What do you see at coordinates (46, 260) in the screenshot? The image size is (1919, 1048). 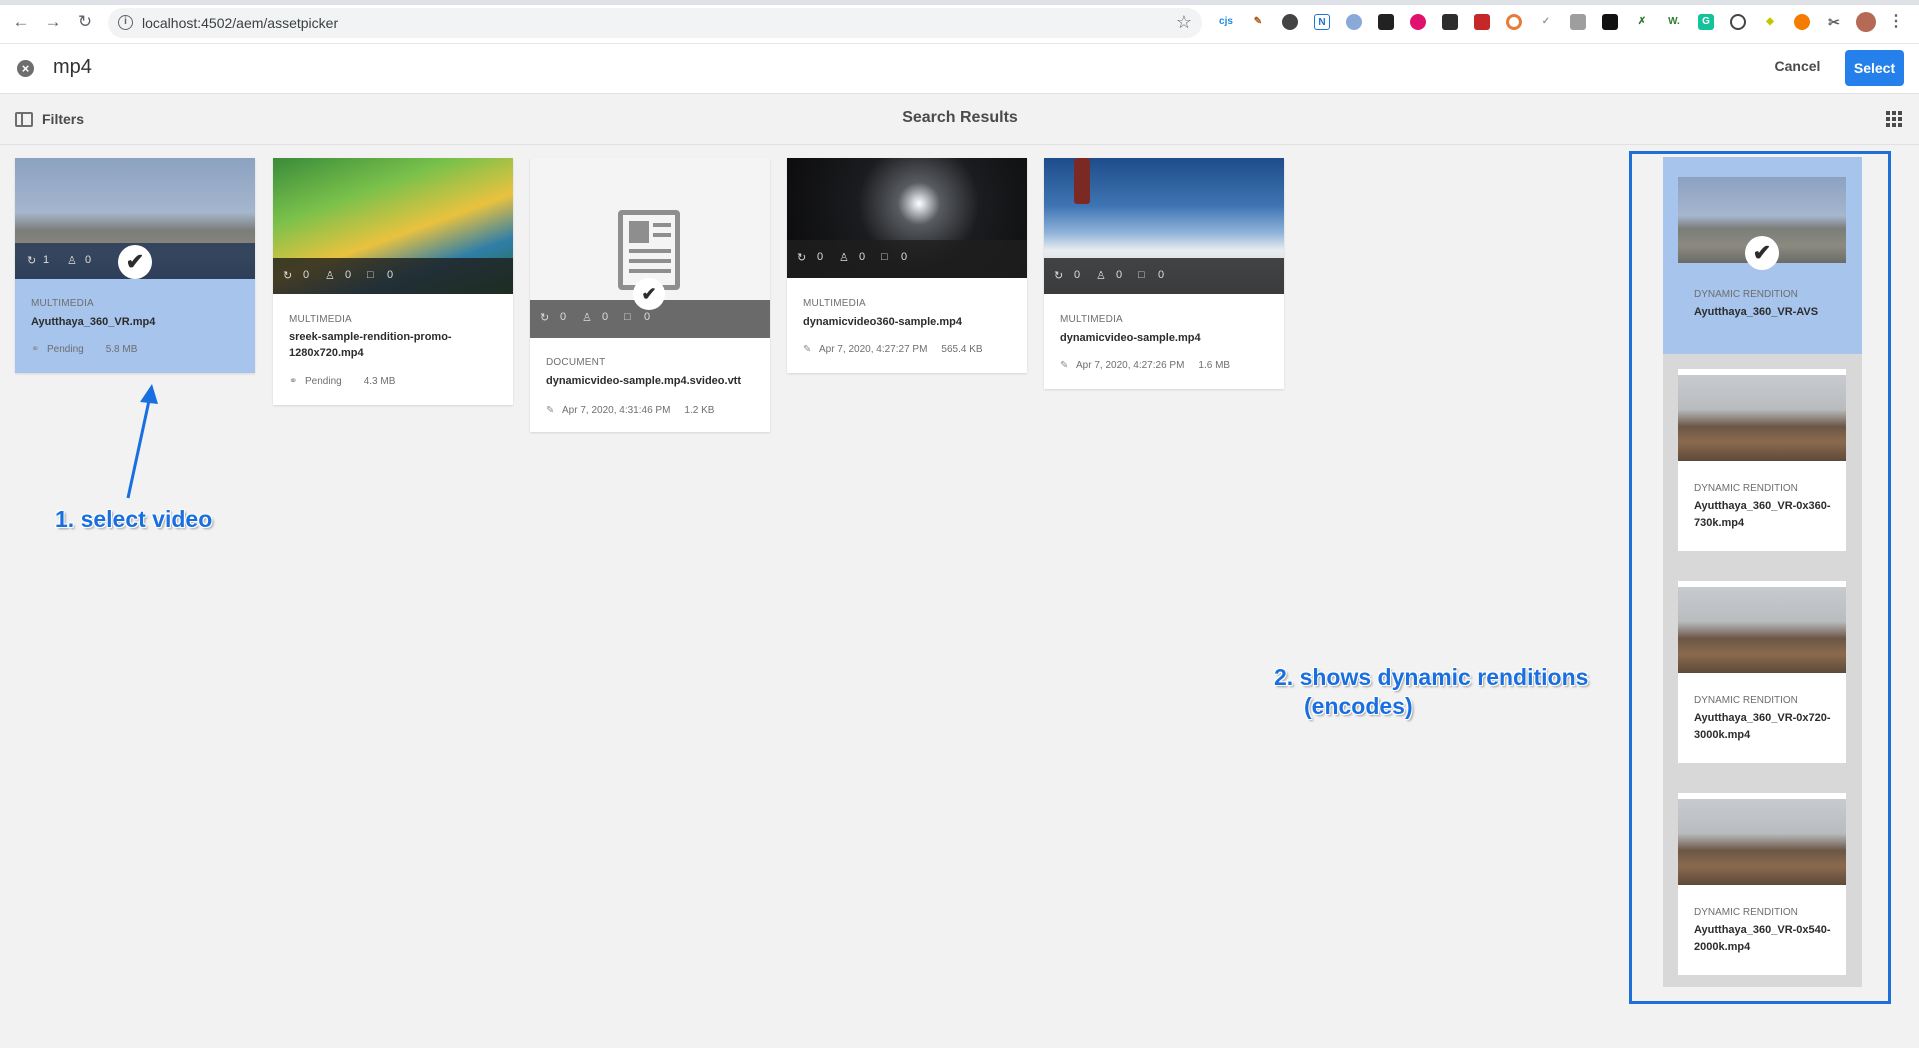 I see `comments-count: 1` at bounding box center [46, 260].